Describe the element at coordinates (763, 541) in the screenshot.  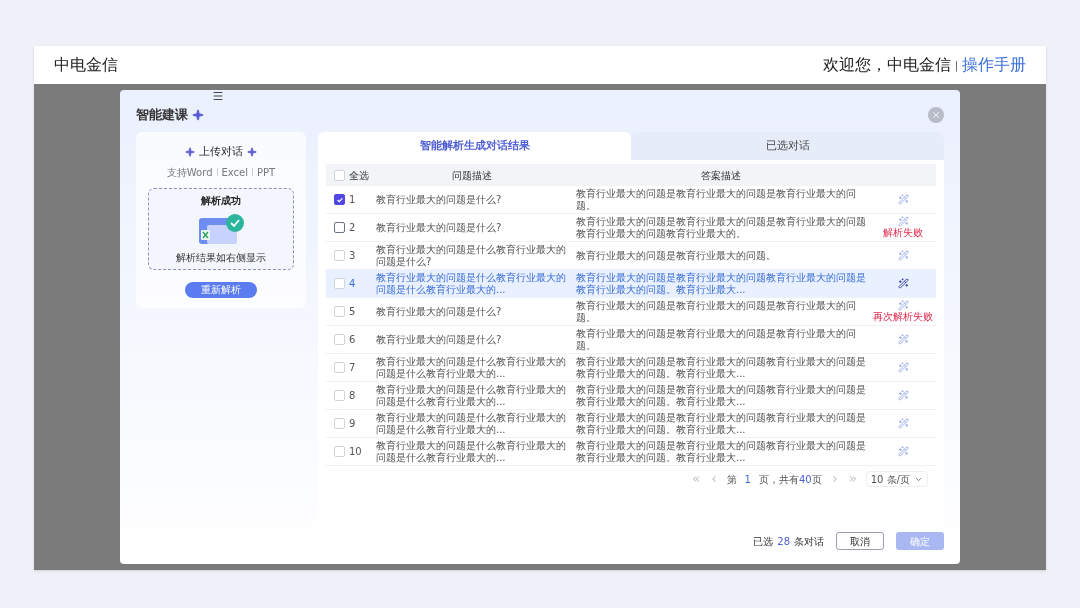
I see `selected-prefix: 已选` at that location.